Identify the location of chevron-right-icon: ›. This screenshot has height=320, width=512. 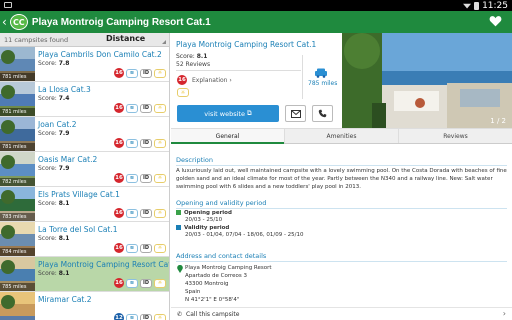
(504, 313).